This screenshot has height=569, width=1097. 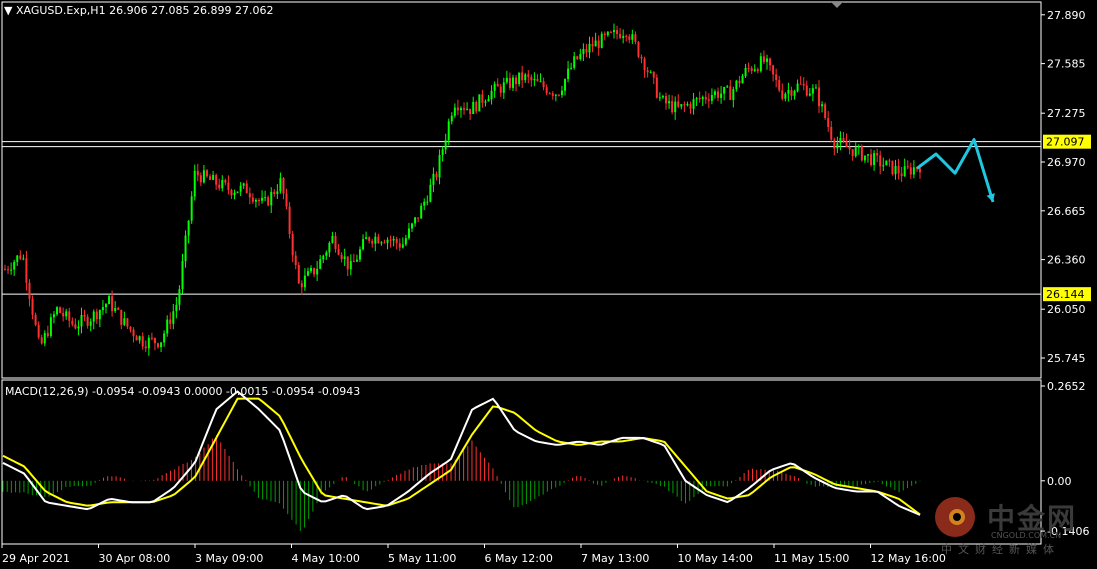 What do you see at coordinates (60, 10) in the screenshot?
I see `symbol-label: XAGUSD.Exp,H1` at bounding box center [60, 10].